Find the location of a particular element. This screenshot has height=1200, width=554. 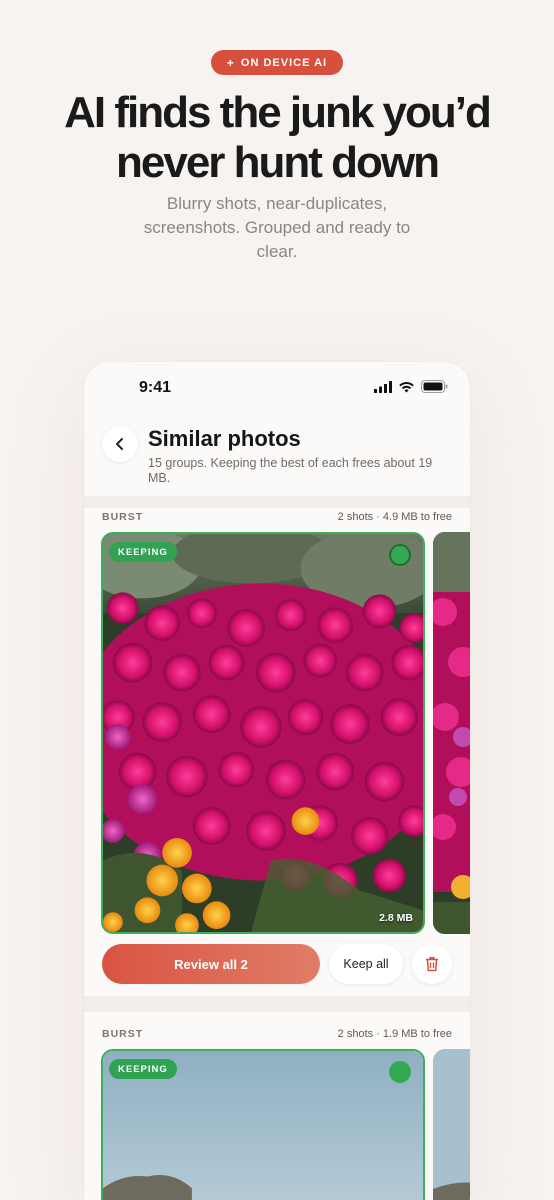

on-device-ai-badge: + ON DEVICE AI is located at coordinates (277, 62).